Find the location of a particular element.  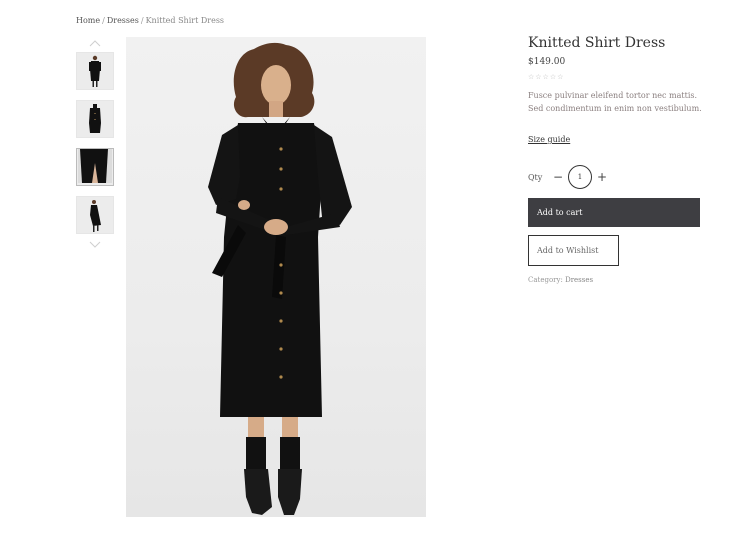

rating-stars: ☆☆☆☆☆ is located at coordinates (615, 77).